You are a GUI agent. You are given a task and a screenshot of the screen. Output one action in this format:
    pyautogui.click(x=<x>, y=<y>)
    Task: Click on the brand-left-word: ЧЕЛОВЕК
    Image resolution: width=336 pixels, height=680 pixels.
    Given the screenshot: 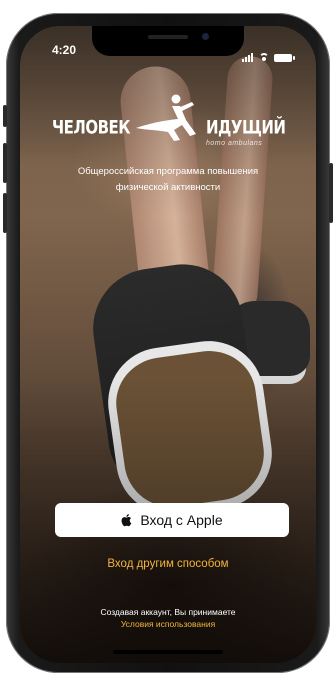 What is the action you would take?
    pyautogui.click(x=91, y=127)
    